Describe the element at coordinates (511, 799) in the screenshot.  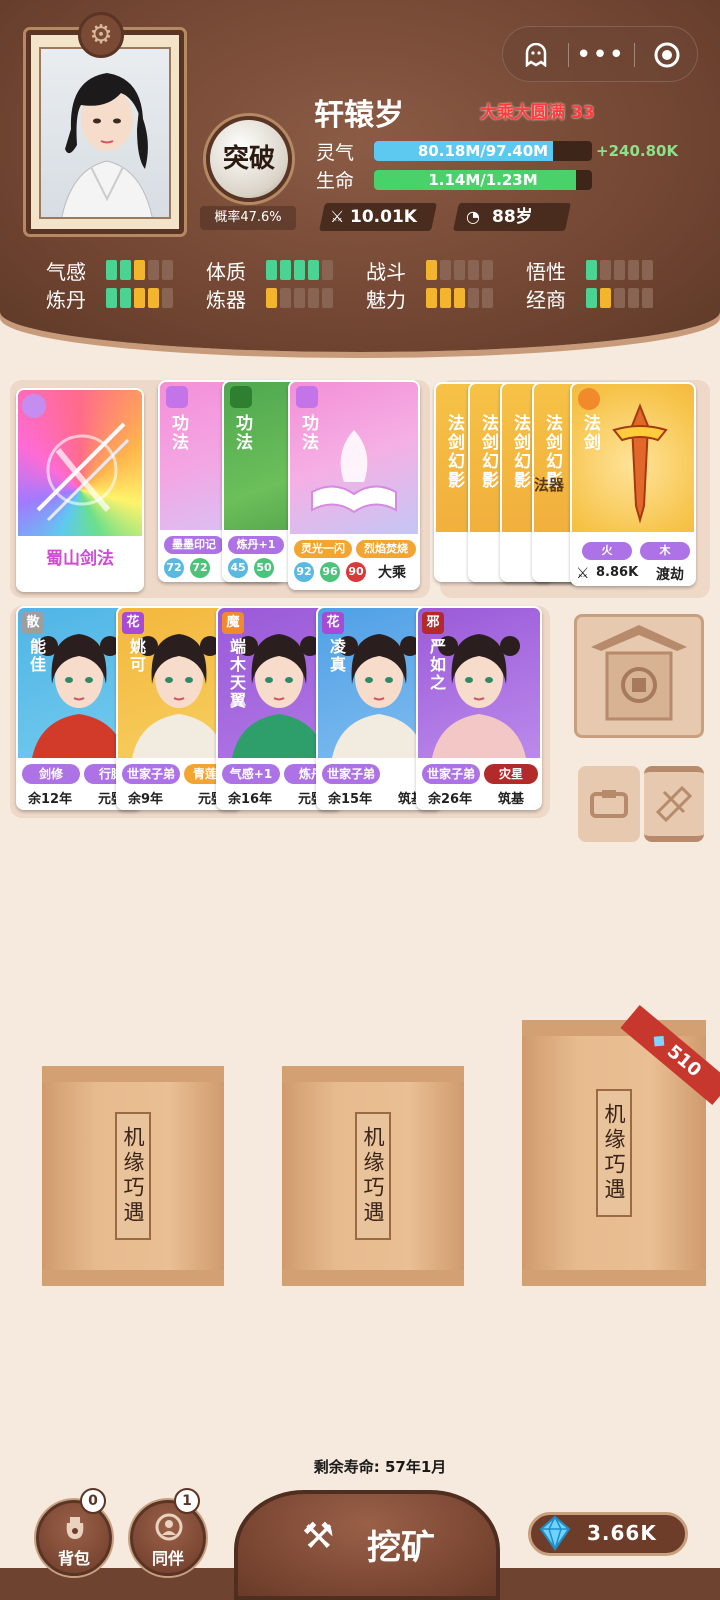
I see `companion-stage: 筑基` at that location.